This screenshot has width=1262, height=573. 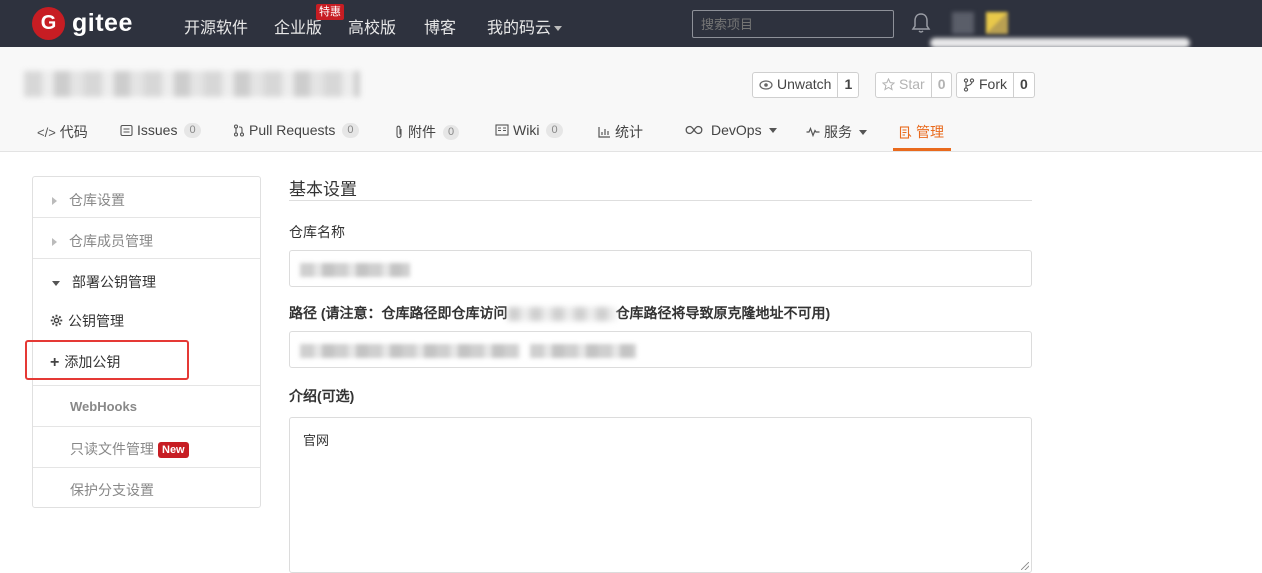 What do you see at coordinates (399, 132) in the screenshot?
I see `attachment-icon` at bounding box center [399, 132].